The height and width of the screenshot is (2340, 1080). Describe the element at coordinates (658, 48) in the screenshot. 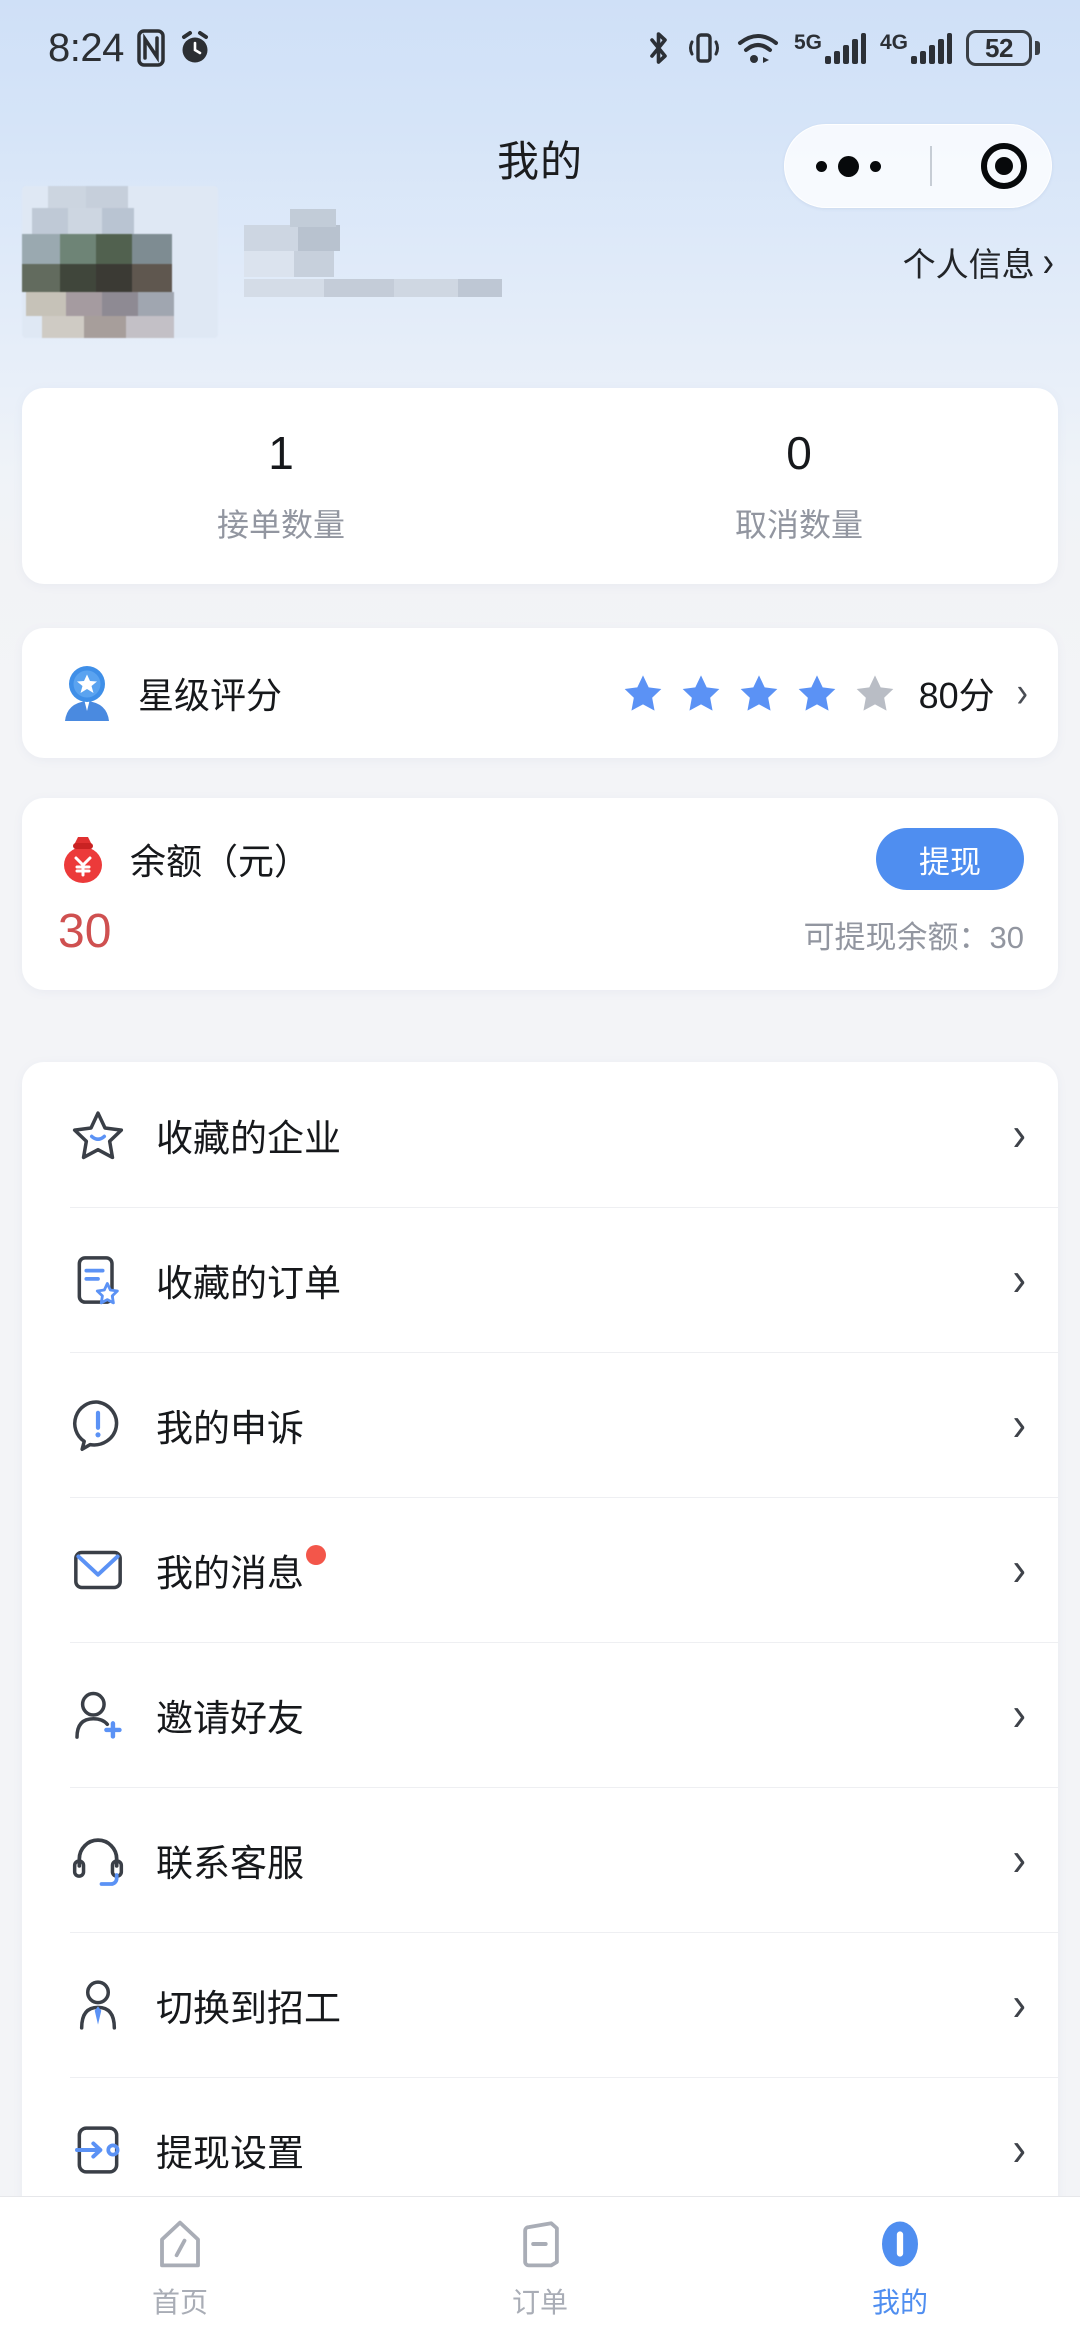

I see `bluetooth-icon` at that location.